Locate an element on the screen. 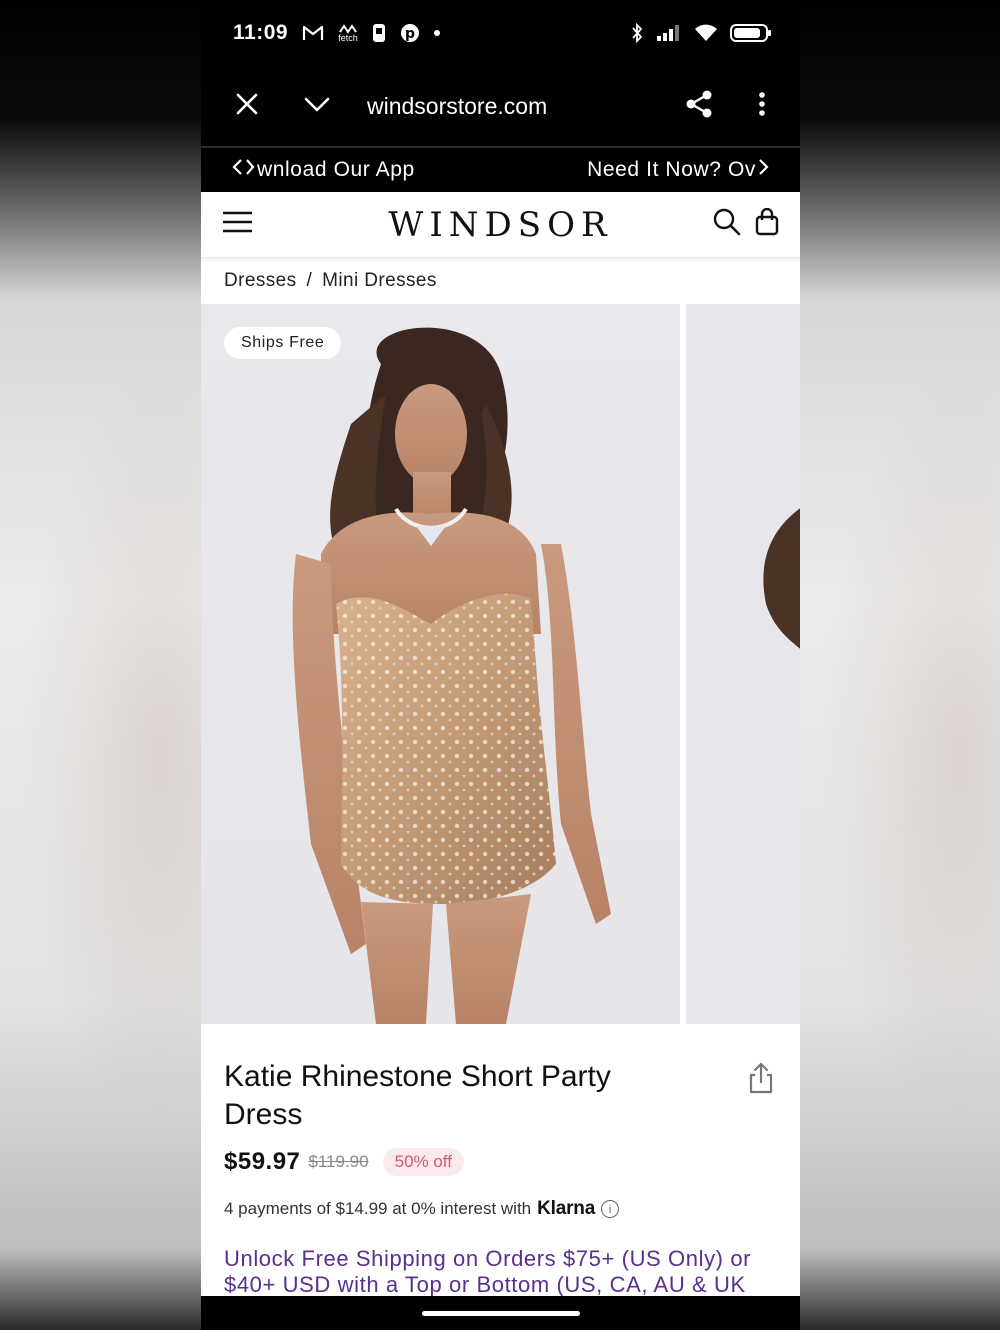 The width and height of the screenshot is (1000, 1330). signal-icon is located at coordinates (669, 33).